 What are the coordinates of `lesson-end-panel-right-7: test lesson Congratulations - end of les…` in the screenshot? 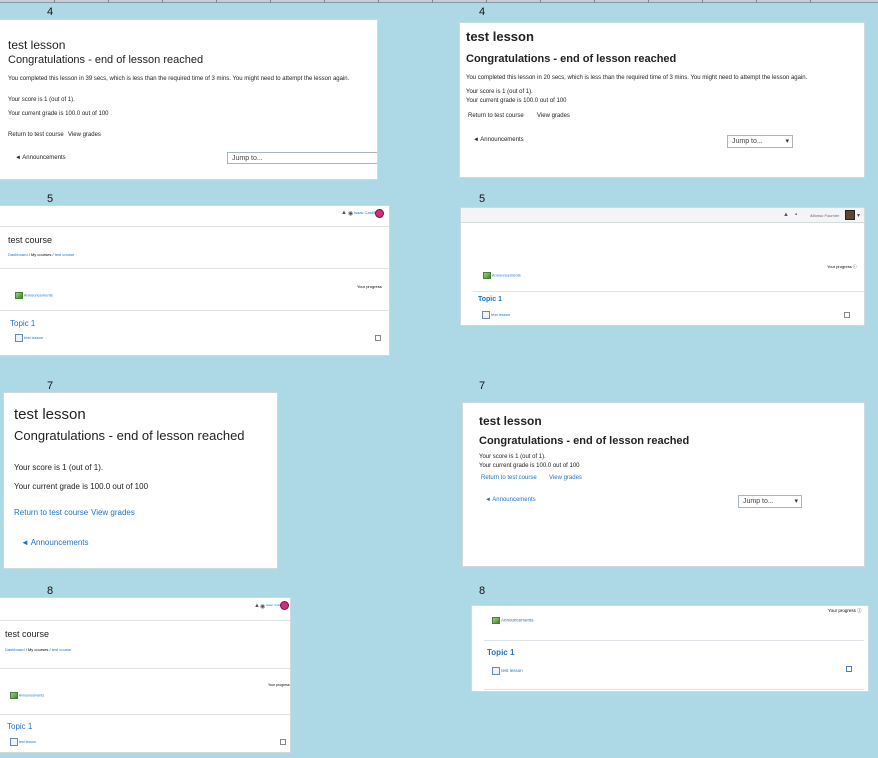 It's located at (663, 484).